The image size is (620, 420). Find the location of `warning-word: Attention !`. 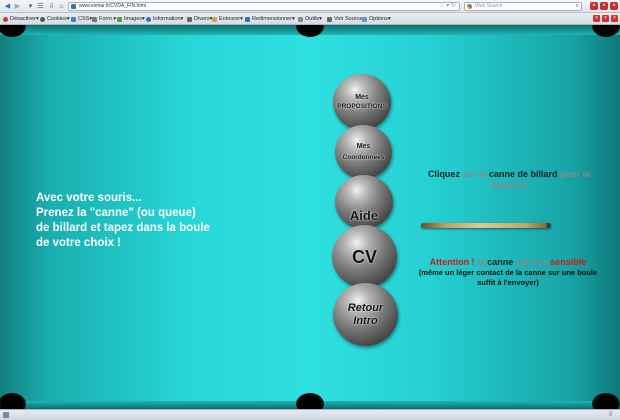

warning-word: Attention ! is located at coordinates (452, 262).